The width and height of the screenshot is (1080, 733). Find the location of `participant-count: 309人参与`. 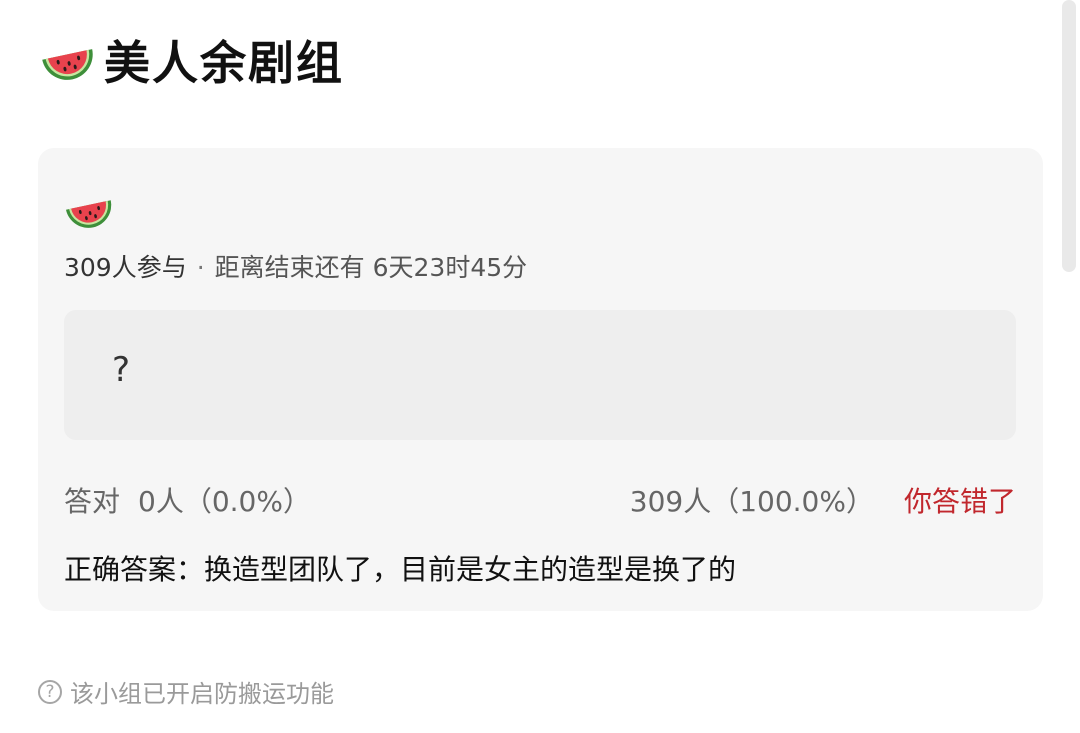

participant-count: 309人参与 is located at coordinates (125, 267).